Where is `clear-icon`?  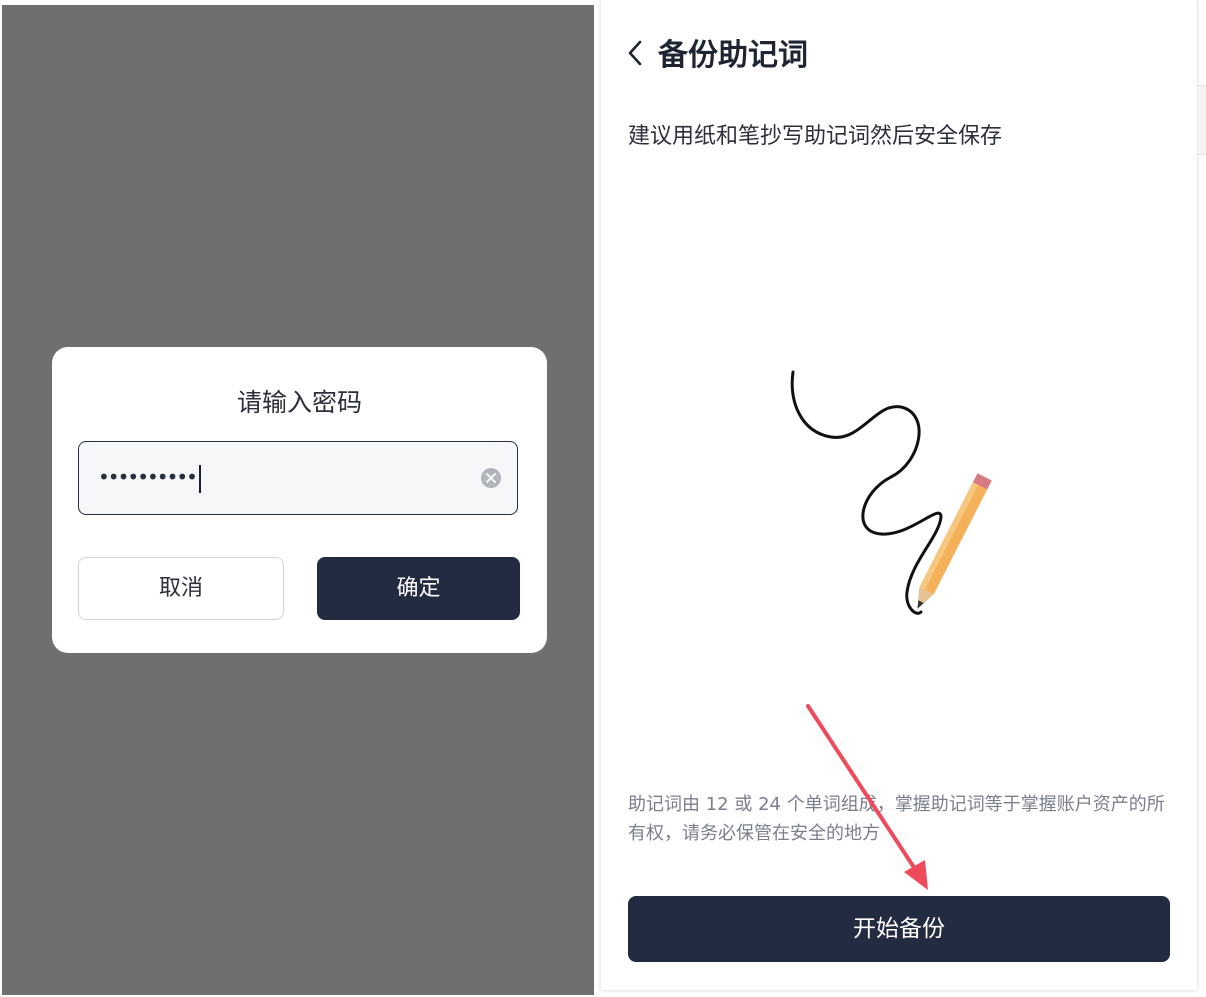 clear-icon is located at coordinates (491, 478).